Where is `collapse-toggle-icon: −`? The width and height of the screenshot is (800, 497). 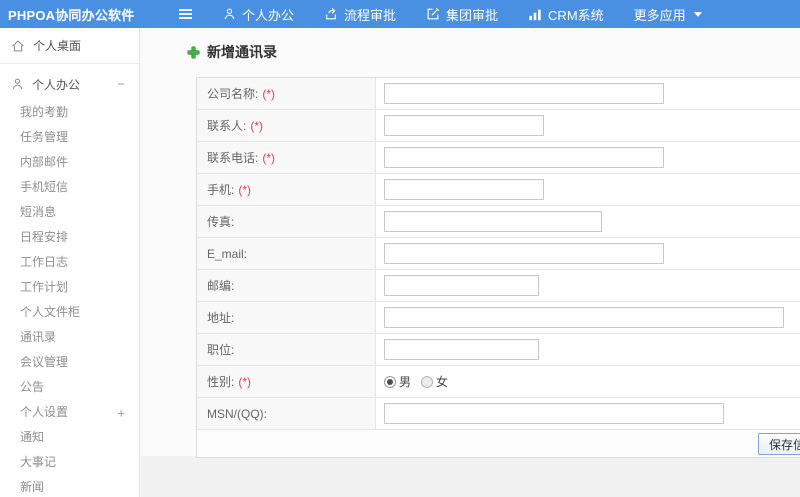 collapse-toggle-icon: − is located at coordinates (121, 84).